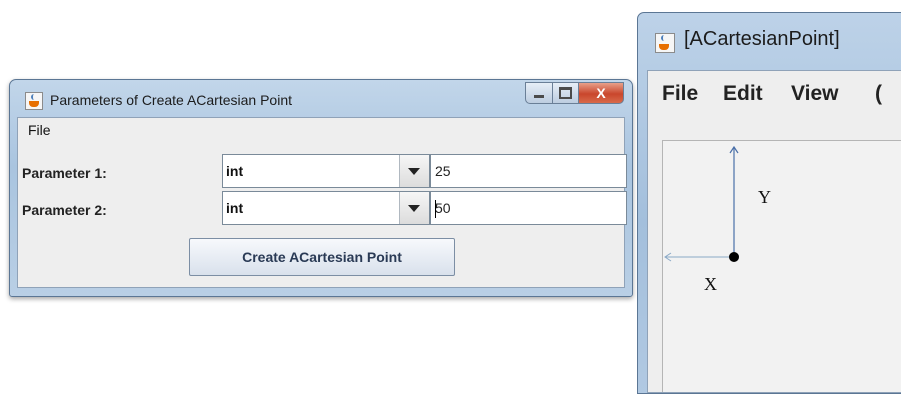  I want to click on close-icon: X, so click(601, 93).